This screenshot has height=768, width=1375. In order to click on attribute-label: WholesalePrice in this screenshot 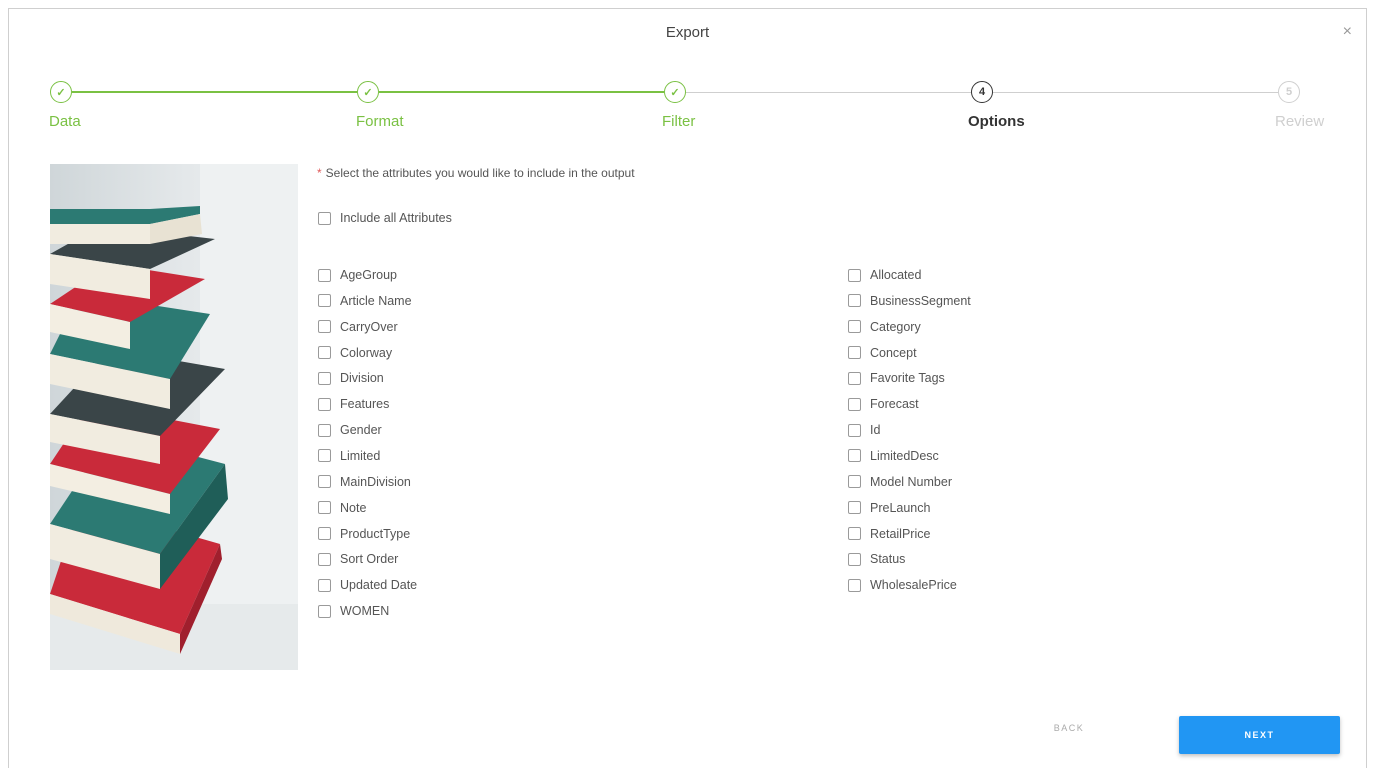, I will do `click(913, 585)`.